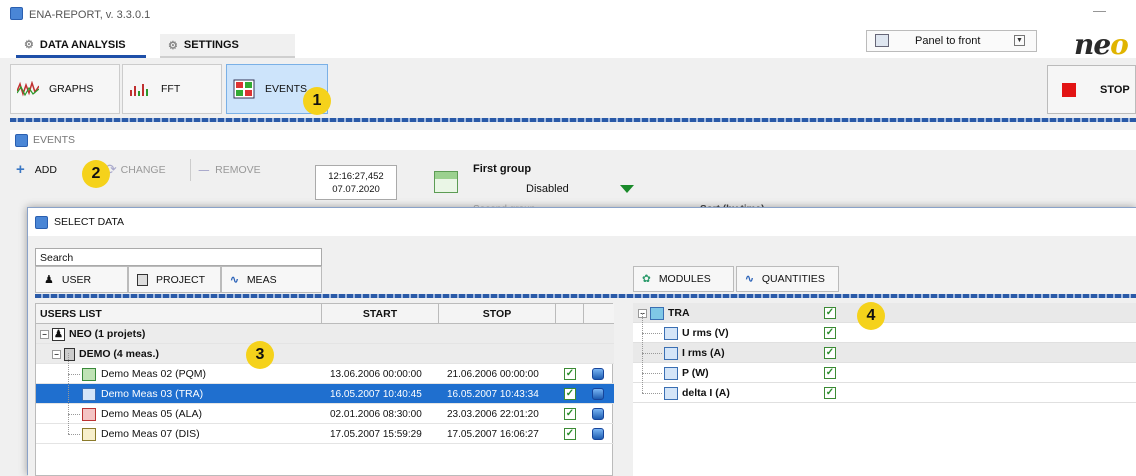 The width and height of the screenshot is (1136, 476). What do you see at coordinates (41, 222) in the screenshot?
I see `dialog-icon` at bounding box center [41, 222].